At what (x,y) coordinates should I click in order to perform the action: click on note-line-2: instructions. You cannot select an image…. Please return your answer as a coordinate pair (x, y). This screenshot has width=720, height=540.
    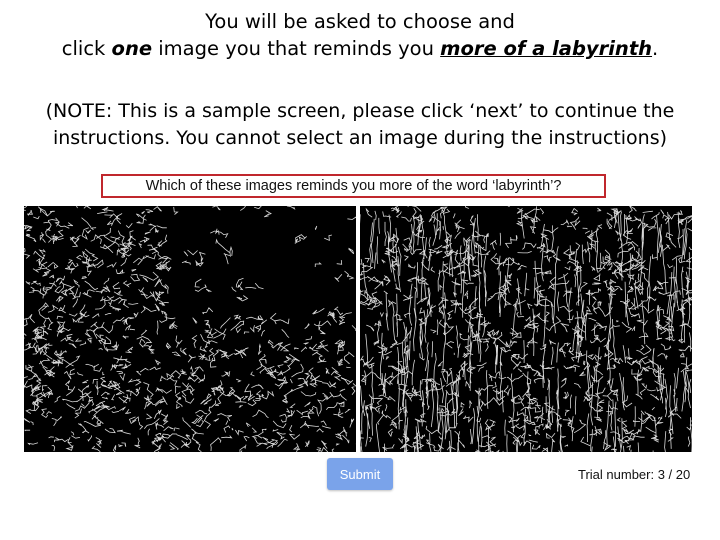
    Looking at the image, I should click on (360, 138).